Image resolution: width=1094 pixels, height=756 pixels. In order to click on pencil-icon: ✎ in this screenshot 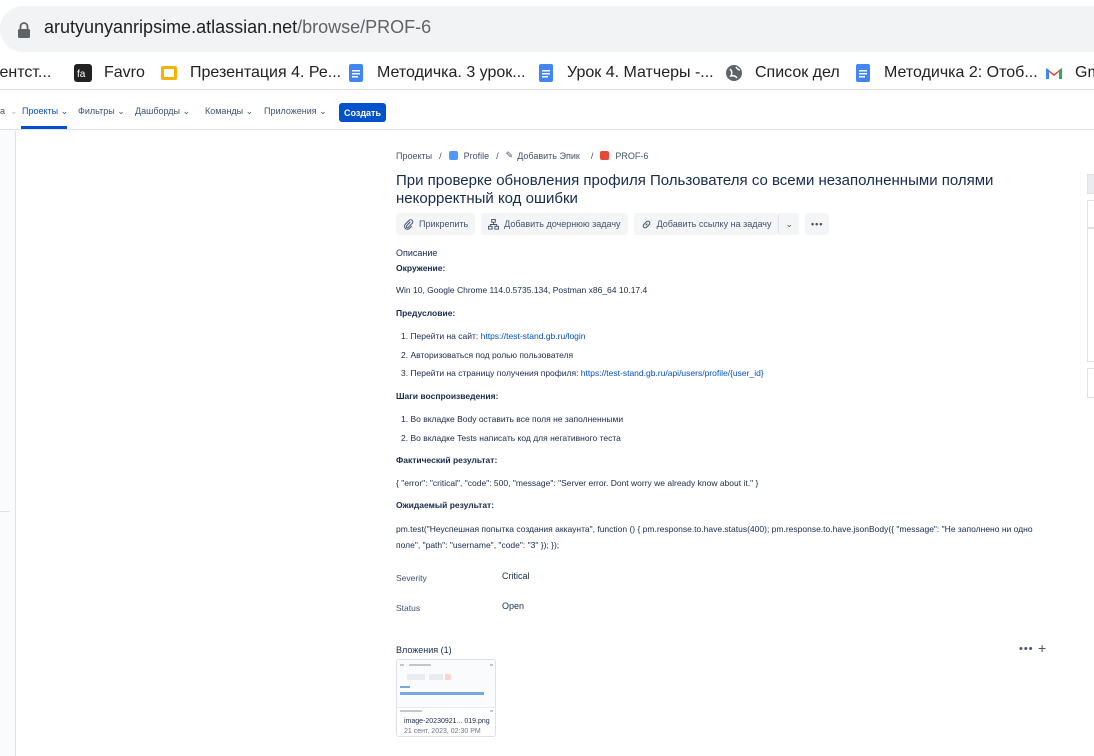, I will do `click(509, 155)`.